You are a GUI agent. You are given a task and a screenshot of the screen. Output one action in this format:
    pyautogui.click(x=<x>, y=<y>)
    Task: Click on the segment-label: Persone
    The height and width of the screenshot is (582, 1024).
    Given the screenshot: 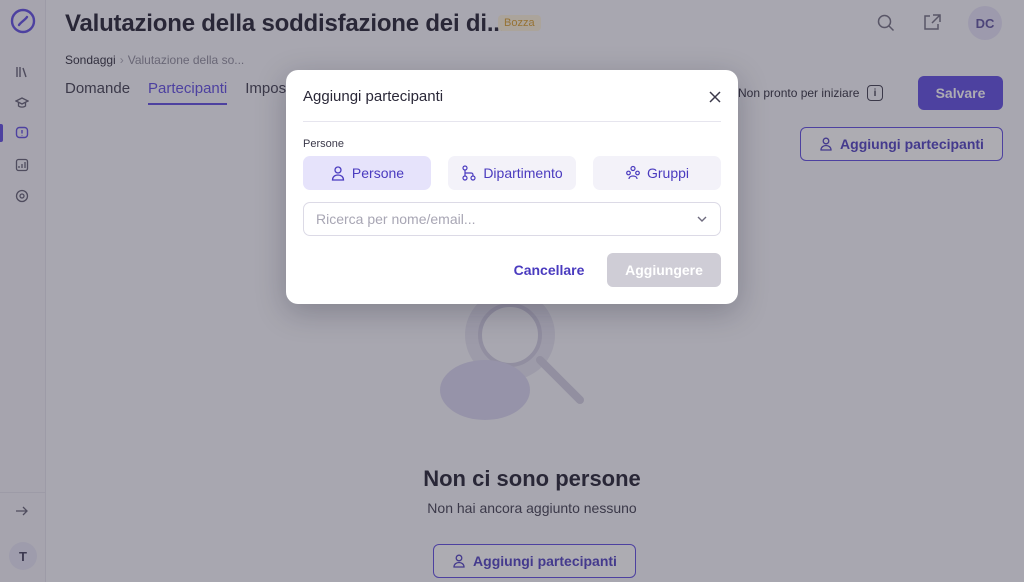 What is the action you would take?
    pyautogui.click(x=378, y=173)
    